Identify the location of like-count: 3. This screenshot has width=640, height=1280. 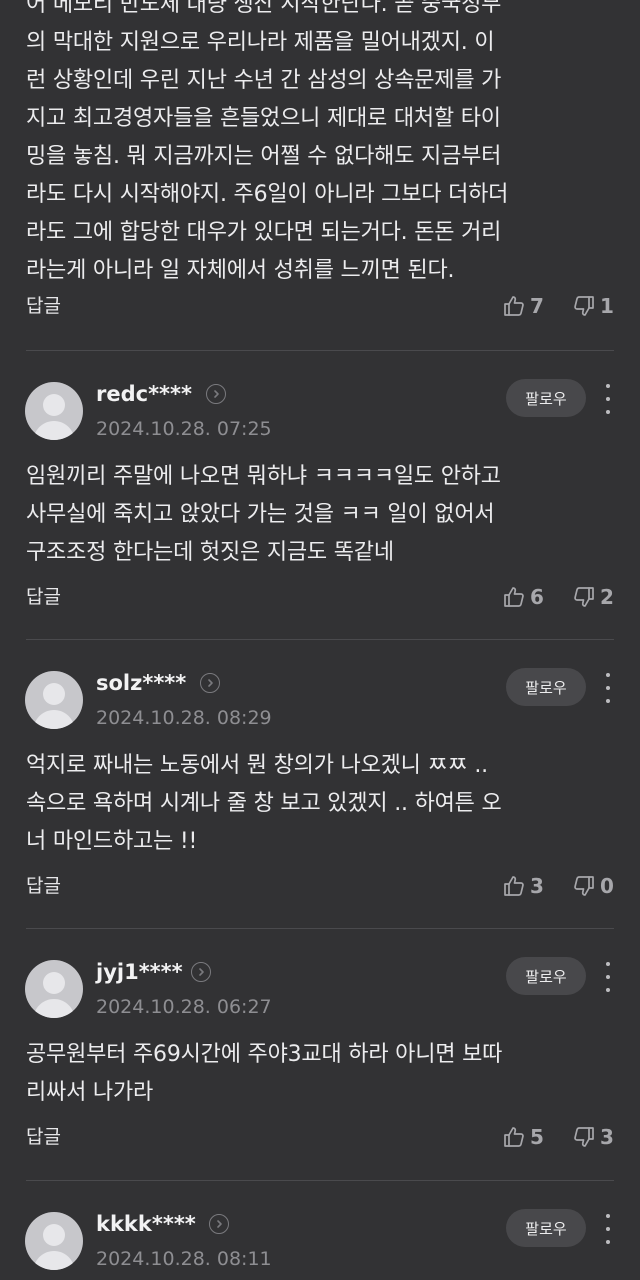
(537, 886).